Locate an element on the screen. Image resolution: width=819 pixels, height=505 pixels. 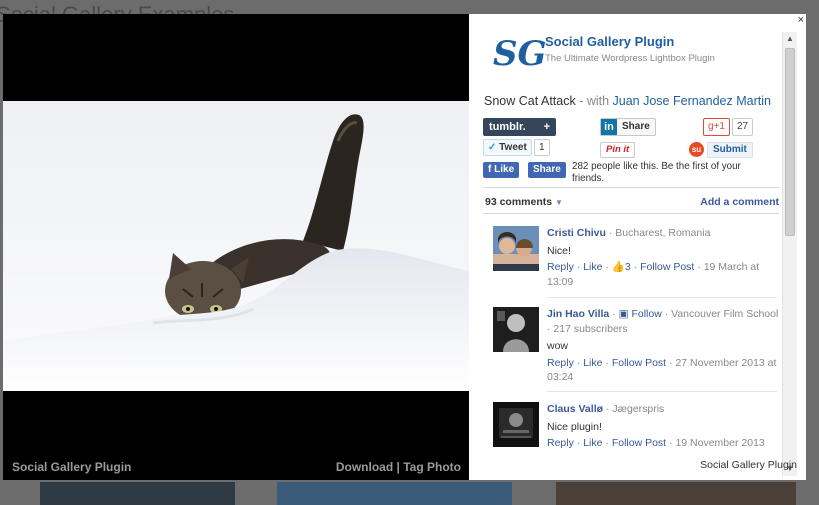
linkedin-icon: in is located at coordinates (609, 127).